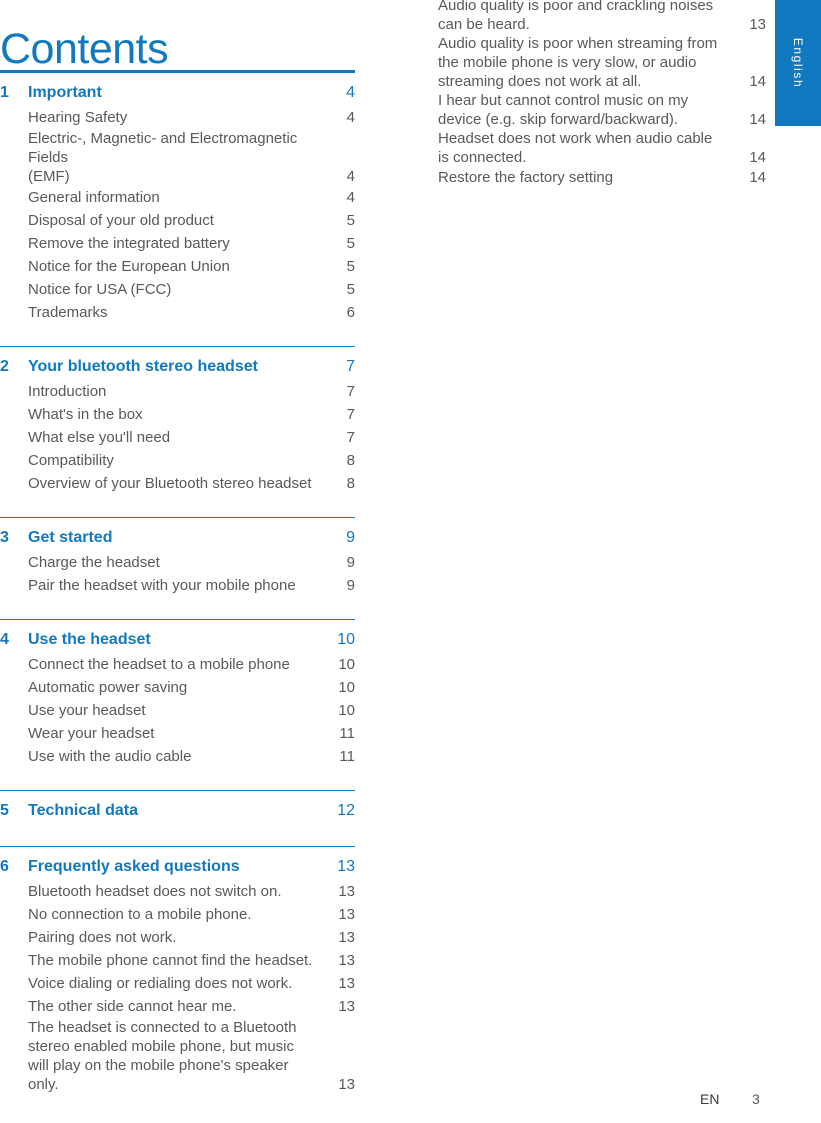  I want to click on toc-section-heading: 3 Get started 9, so click(177, 538).